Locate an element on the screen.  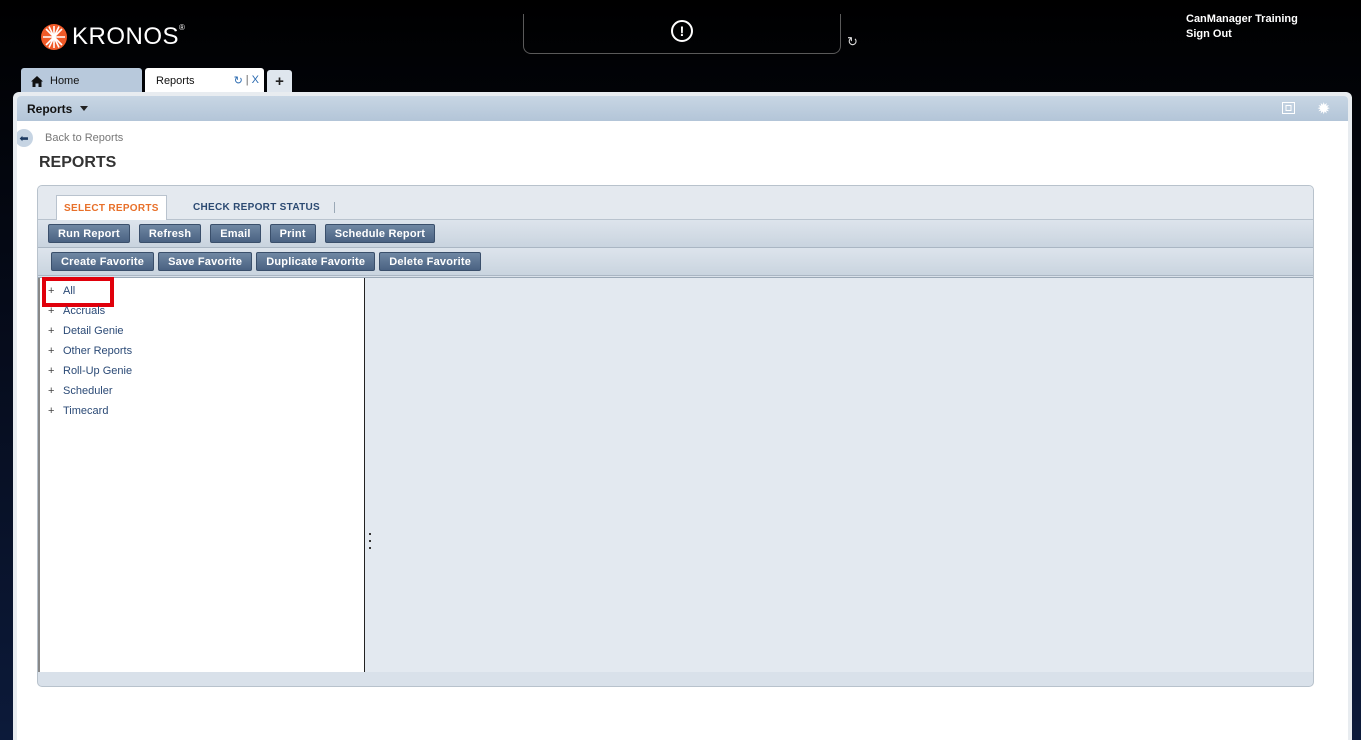
tree-item-roll-up-genie: + Roll-Up Genie is located at coordinates (90, 371).